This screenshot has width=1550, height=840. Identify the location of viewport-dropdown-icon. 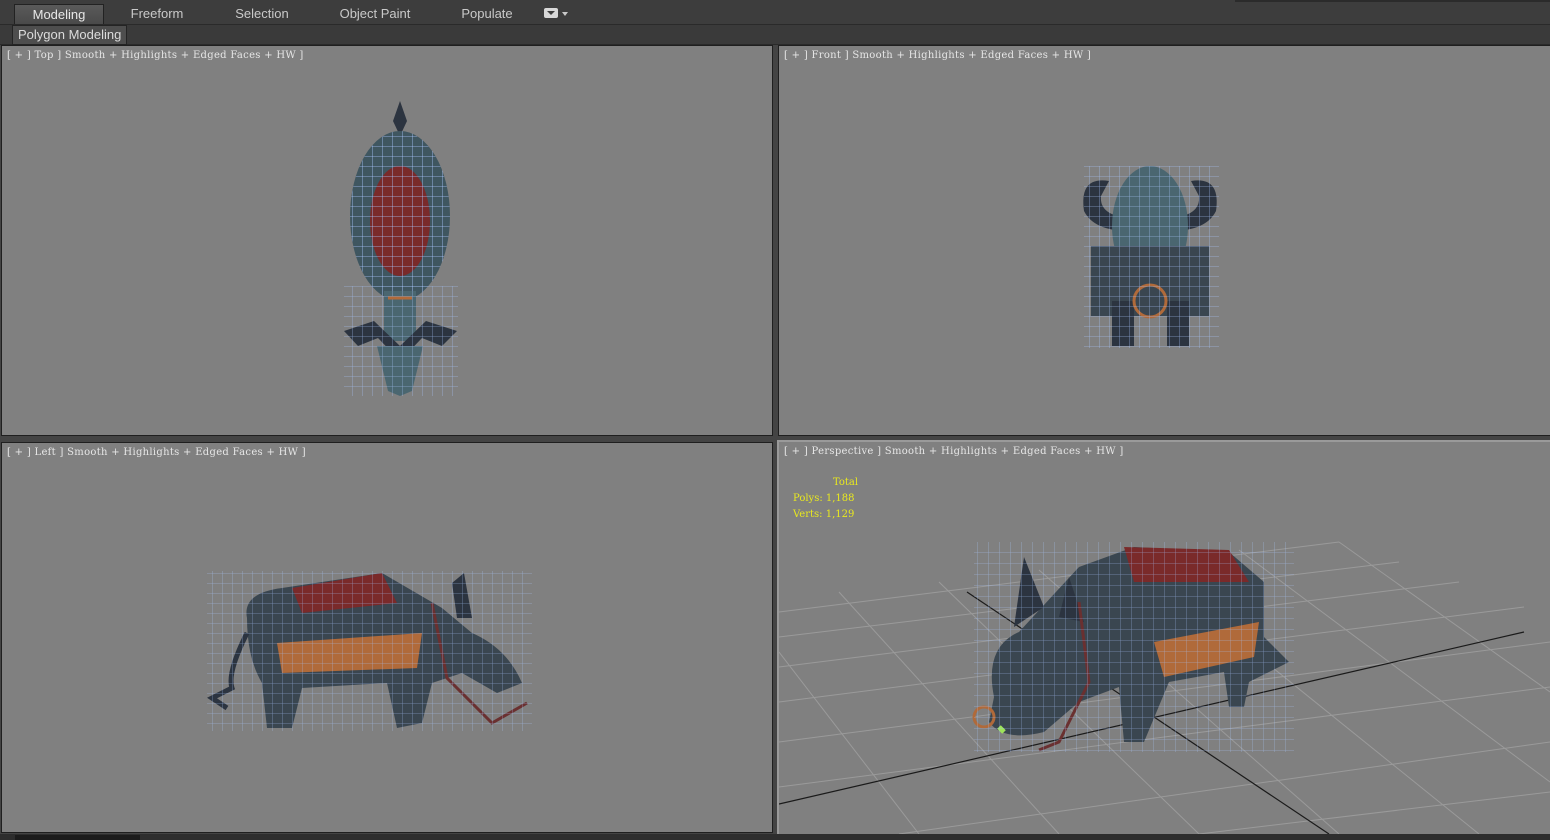
(551, 13).